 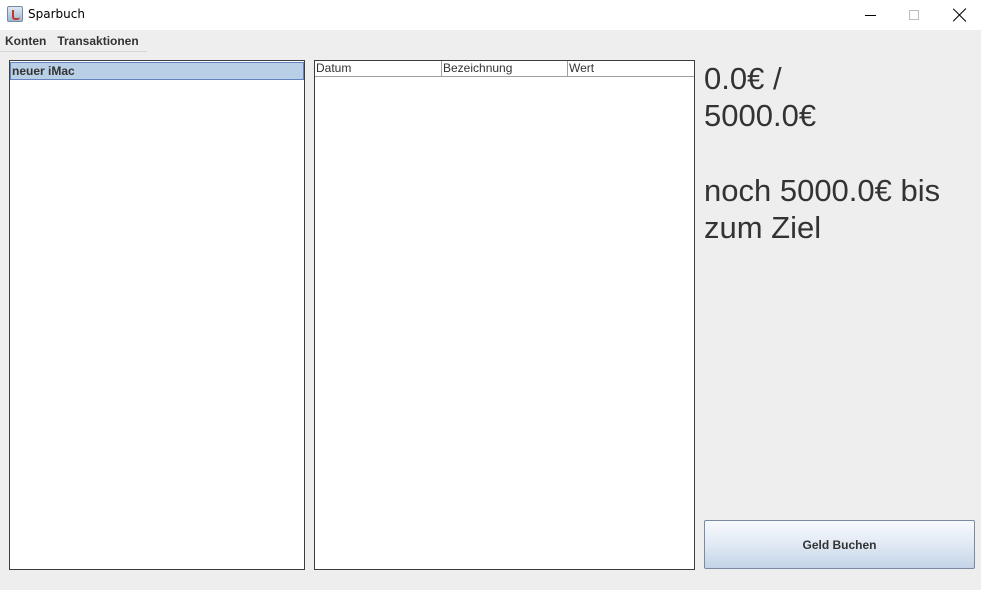 I want to click on column-header-wert: Wert, so click(x=631, y=68).